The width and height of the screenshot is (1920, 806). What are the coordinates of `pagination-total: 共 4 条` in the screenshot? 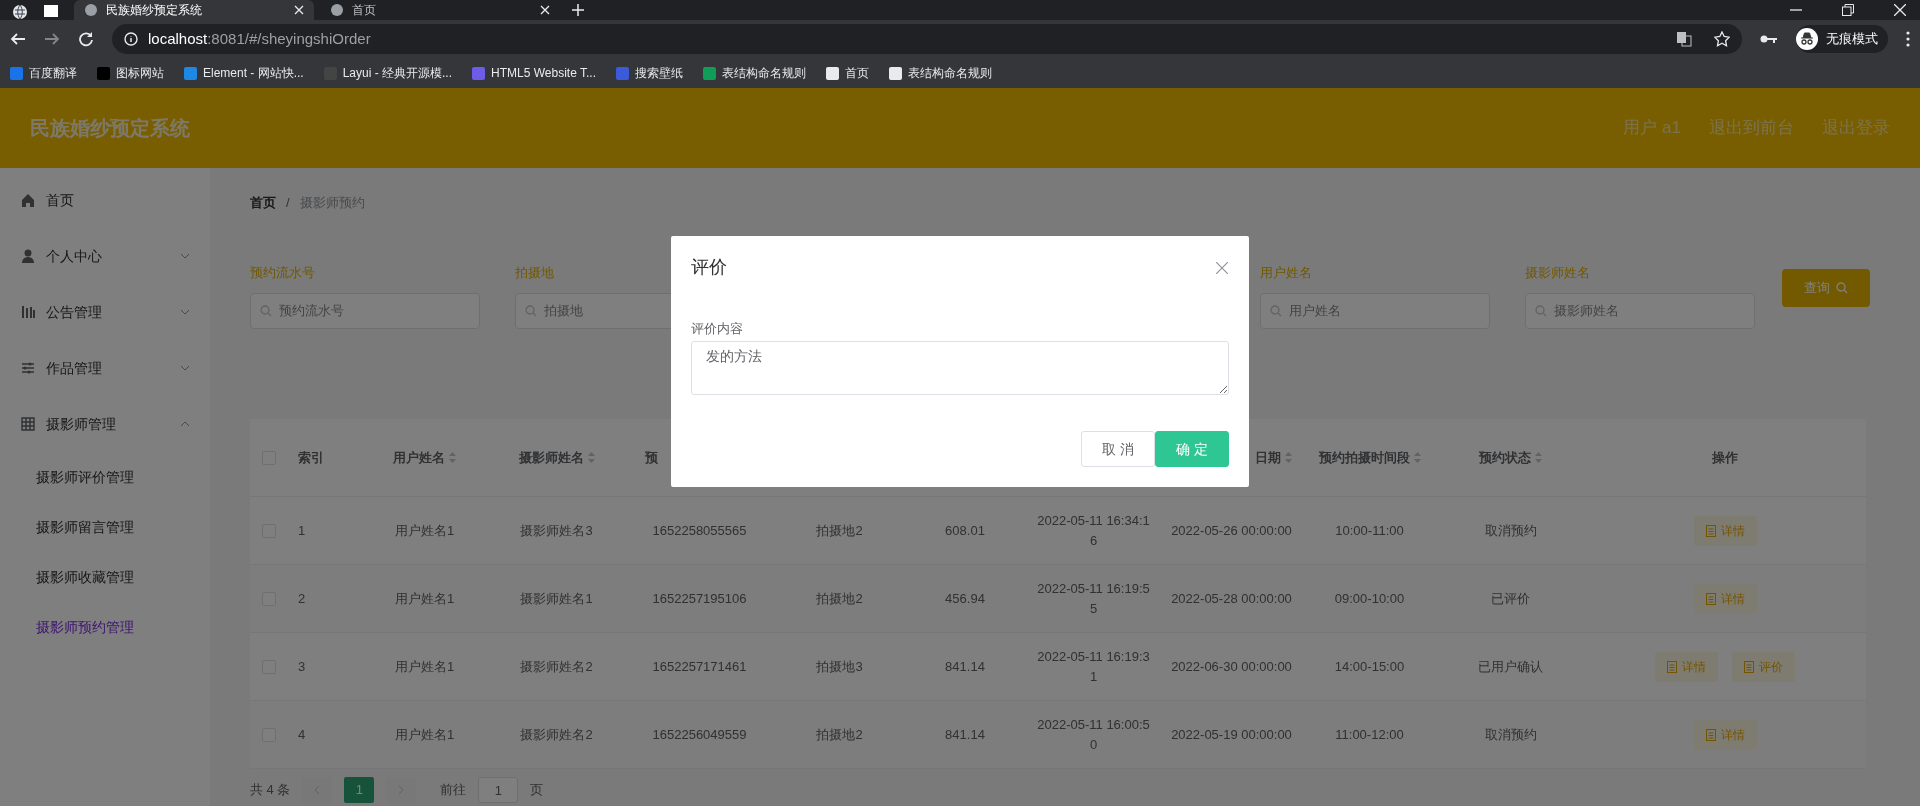 It's located at (270, 790).